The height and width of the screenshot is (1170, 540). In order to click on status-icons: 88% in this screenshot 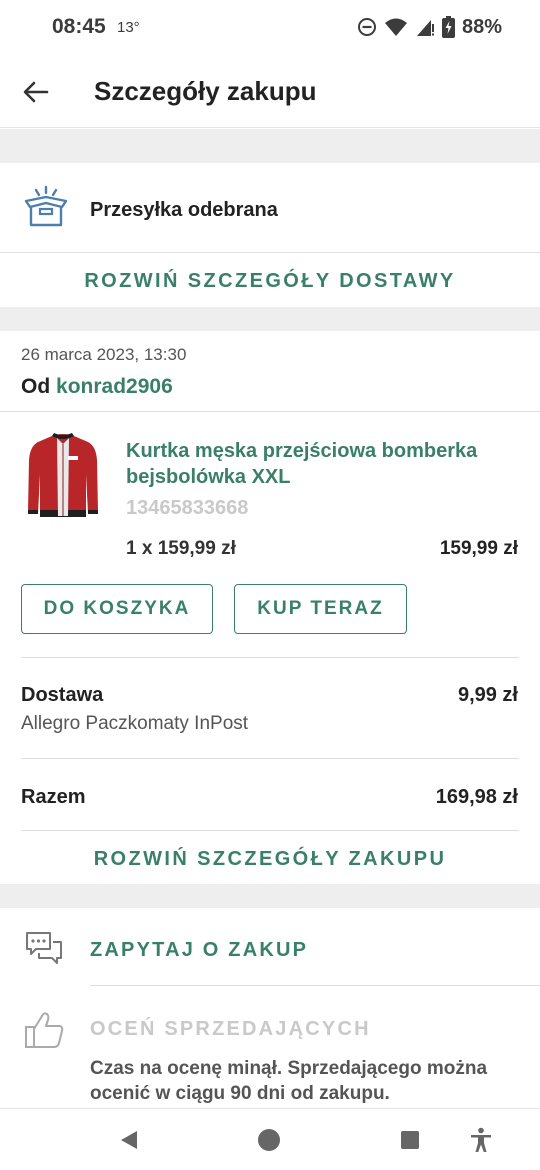, I will do `click(429, 27)`.